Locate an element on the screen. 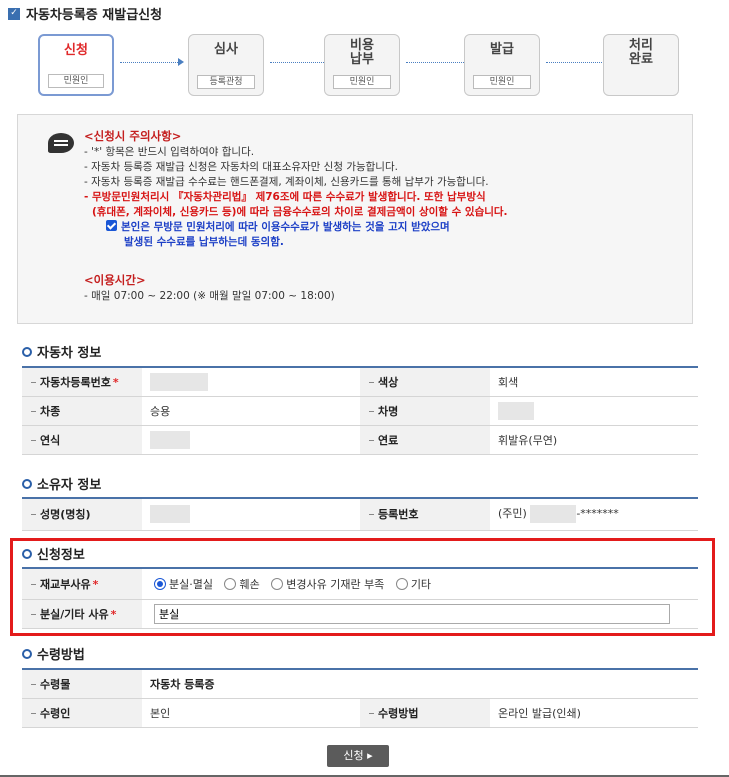  receive-info-table: 수령물 자동차 등록증 수령인 본인 수령방법 온라인 발급(인쇄) is located at coordinates (360, 698).